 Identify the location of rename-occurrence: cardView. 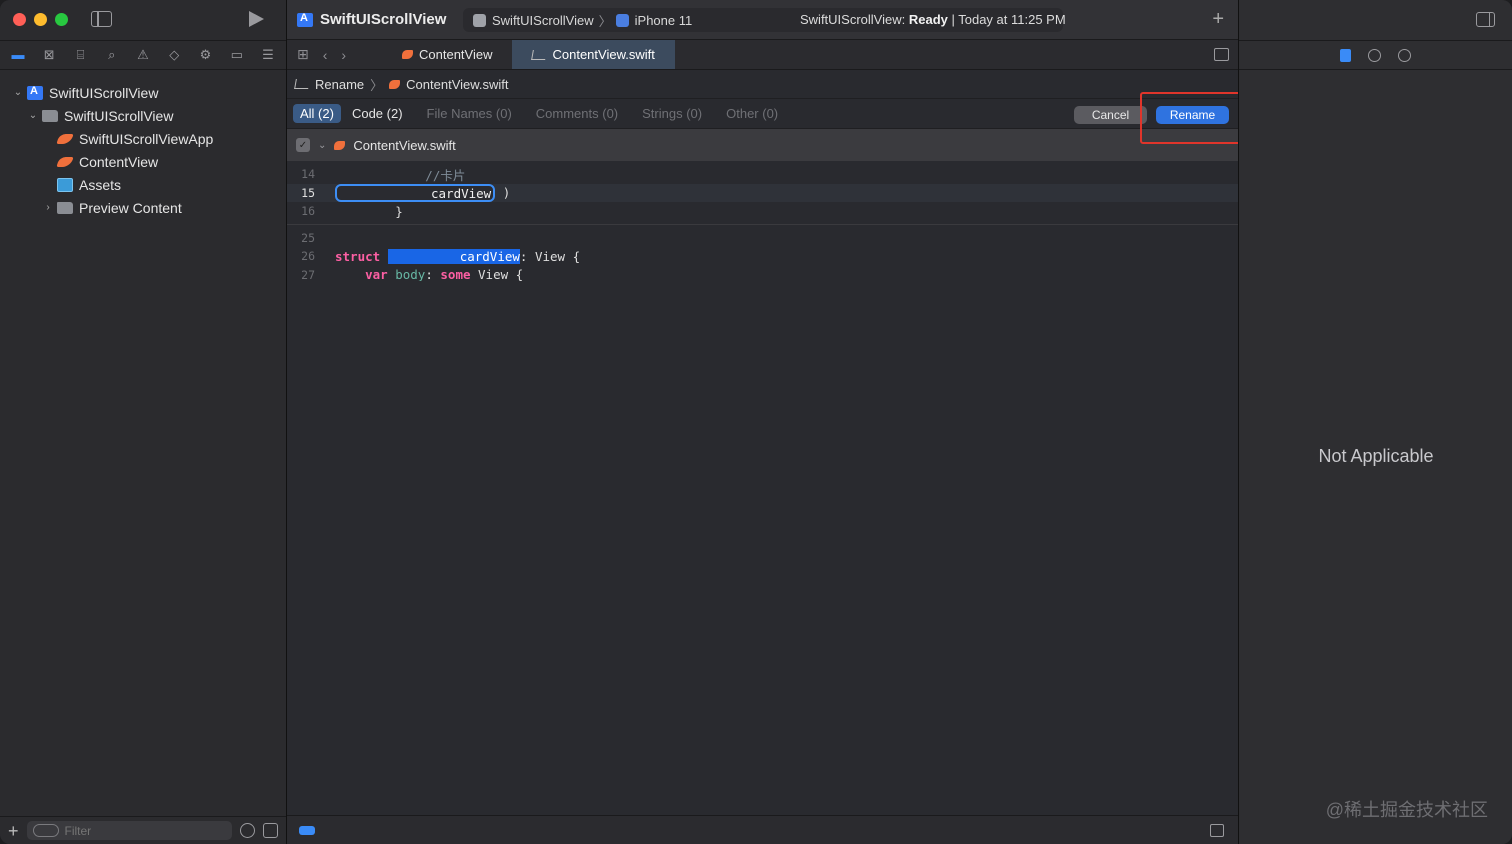
(453, 256).